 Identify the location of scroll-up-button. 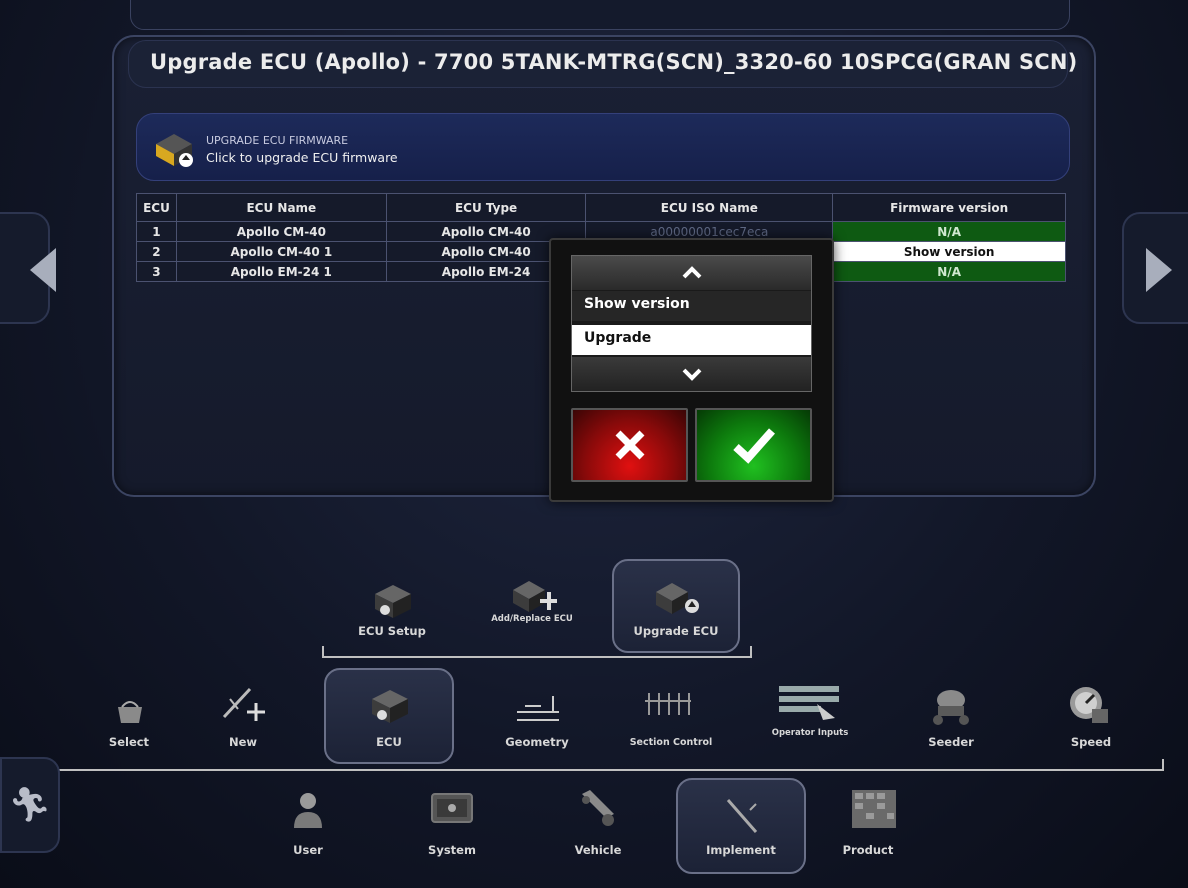
(691, 273).